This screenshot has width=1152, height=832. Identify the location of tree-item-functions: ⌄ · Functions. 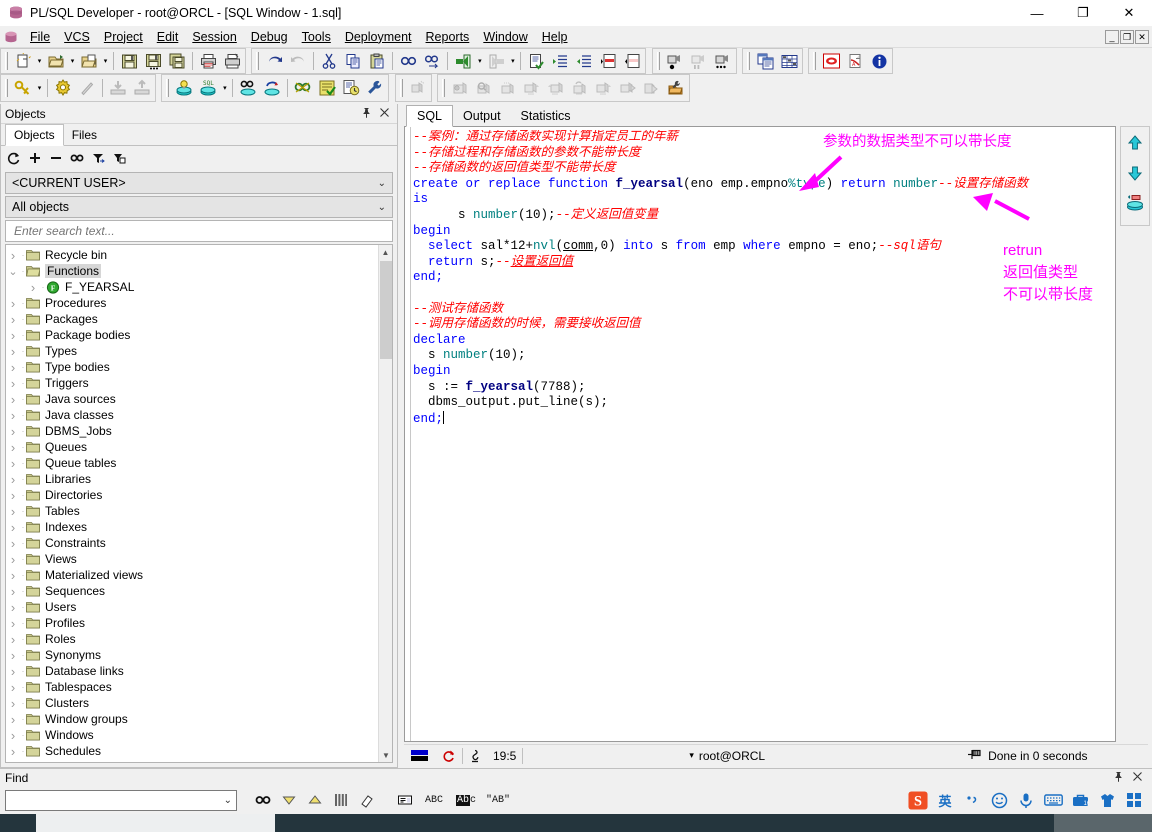
(192, 271).